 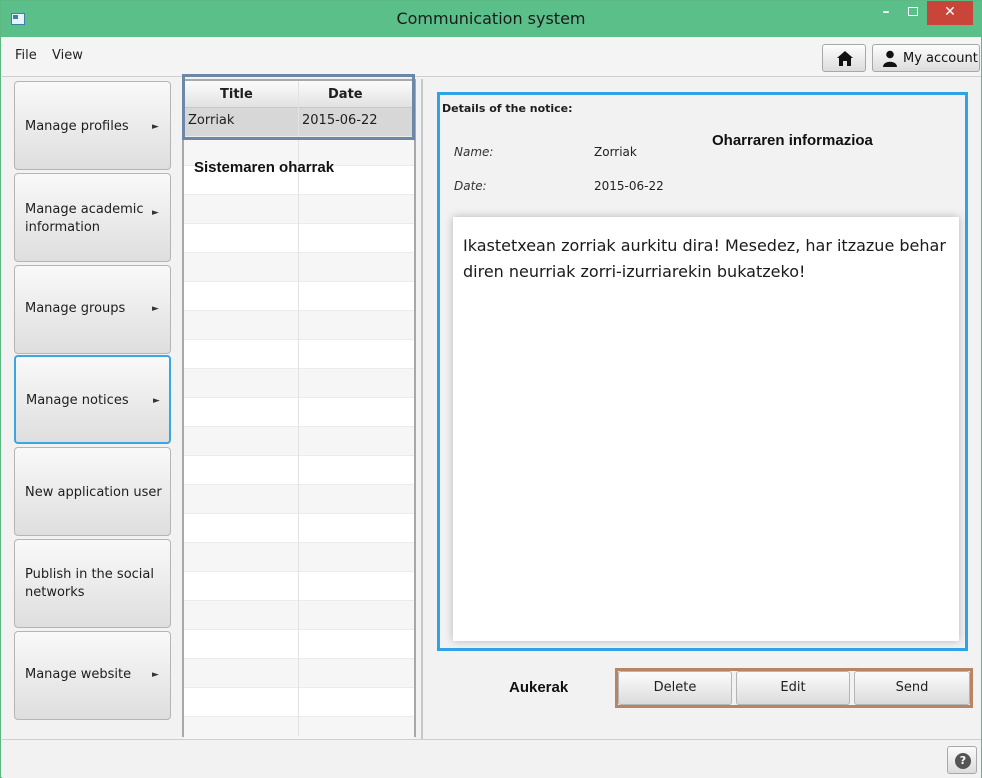 What do you see at coordinates (491, 758) in the screenshot?
I see `status-bar: ?` at bounding box center [491, 758].